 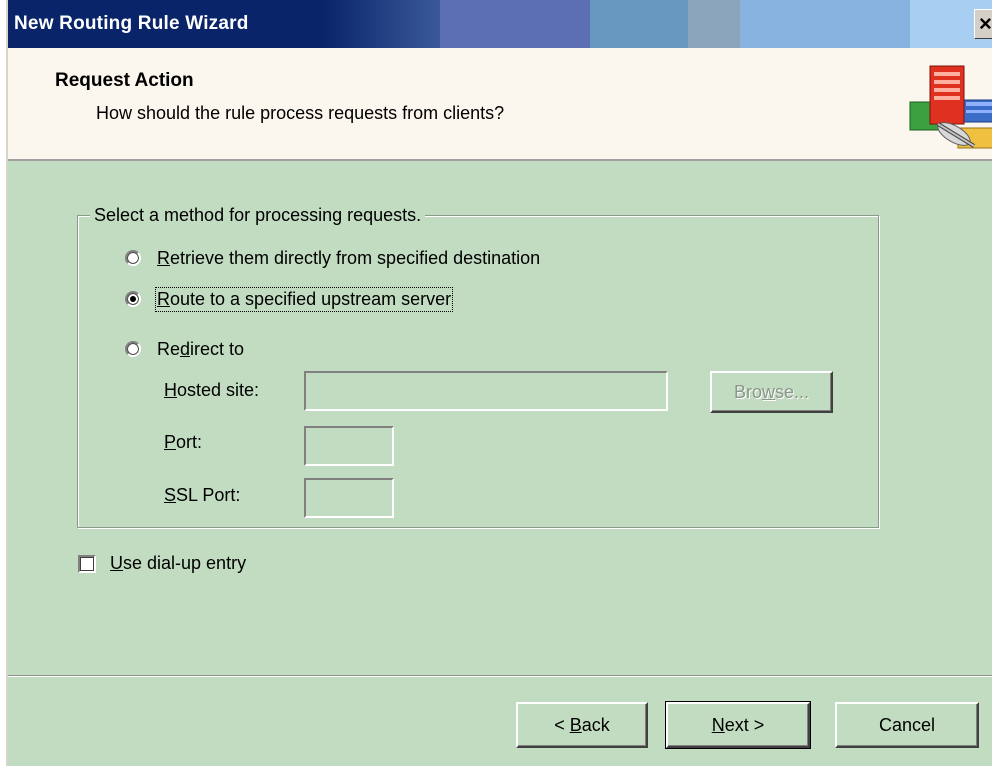 I want to click on redirect-to-radio: Redirect to, so click(x=184, y=349).